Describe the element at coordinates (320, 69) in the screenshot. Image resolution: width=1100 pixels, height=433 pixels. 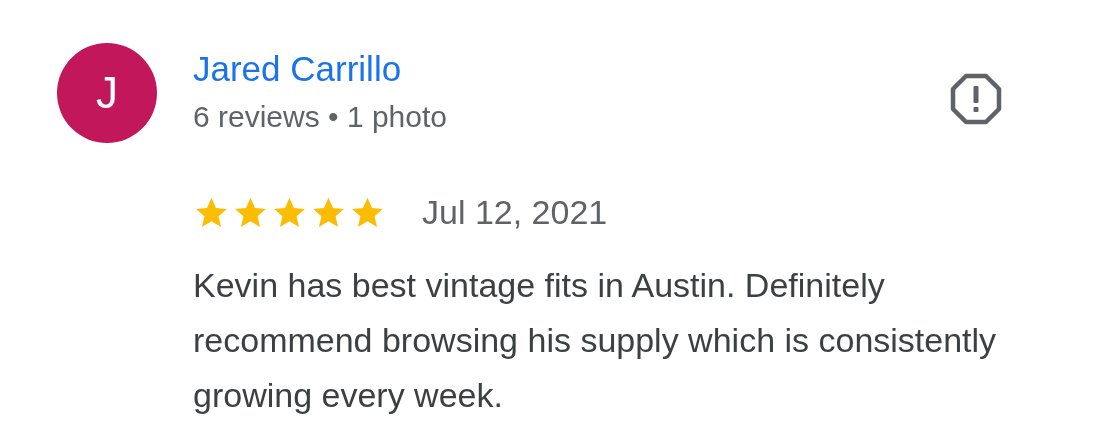
I see `reviewer-name: Jared Carrillo` at that location.